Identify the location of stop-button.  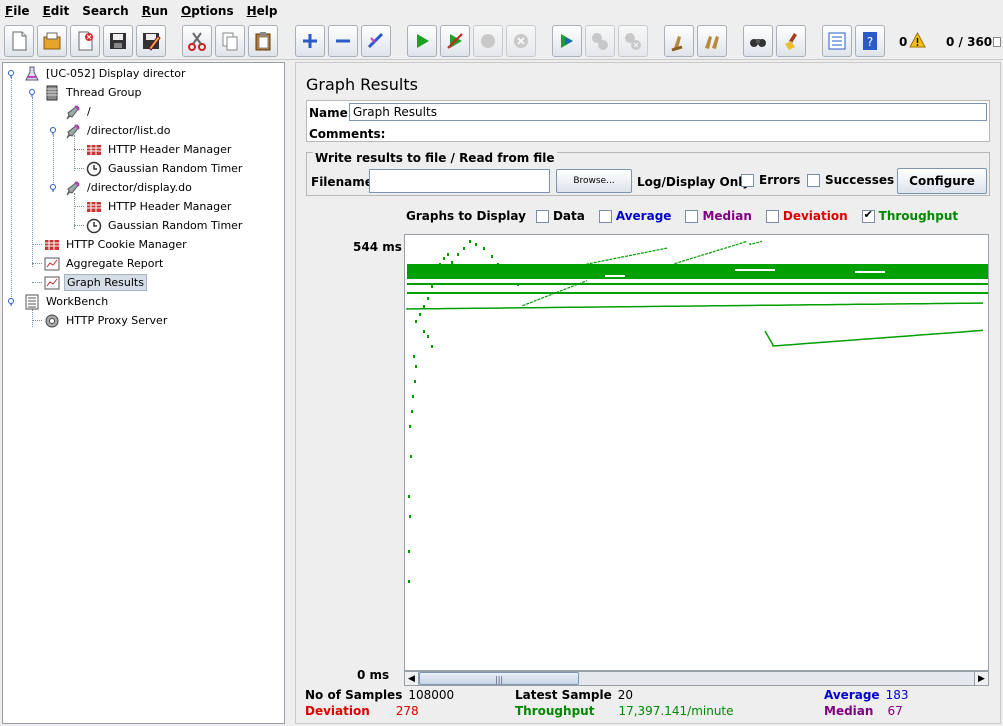
(488, 41).